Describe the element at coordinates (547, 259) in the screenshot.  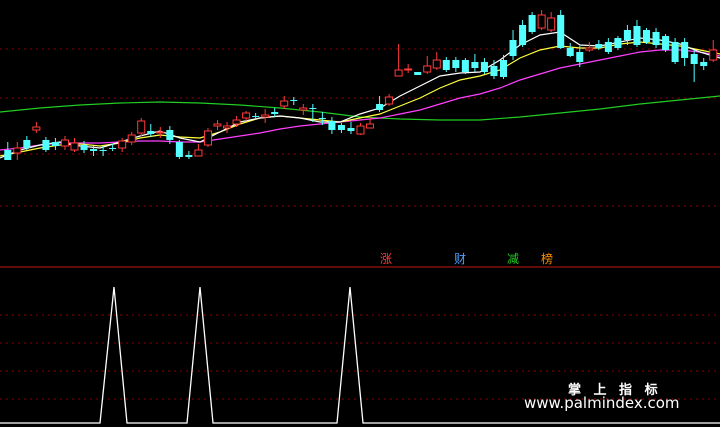
I see `legend-item-bang: 榜` at that location.